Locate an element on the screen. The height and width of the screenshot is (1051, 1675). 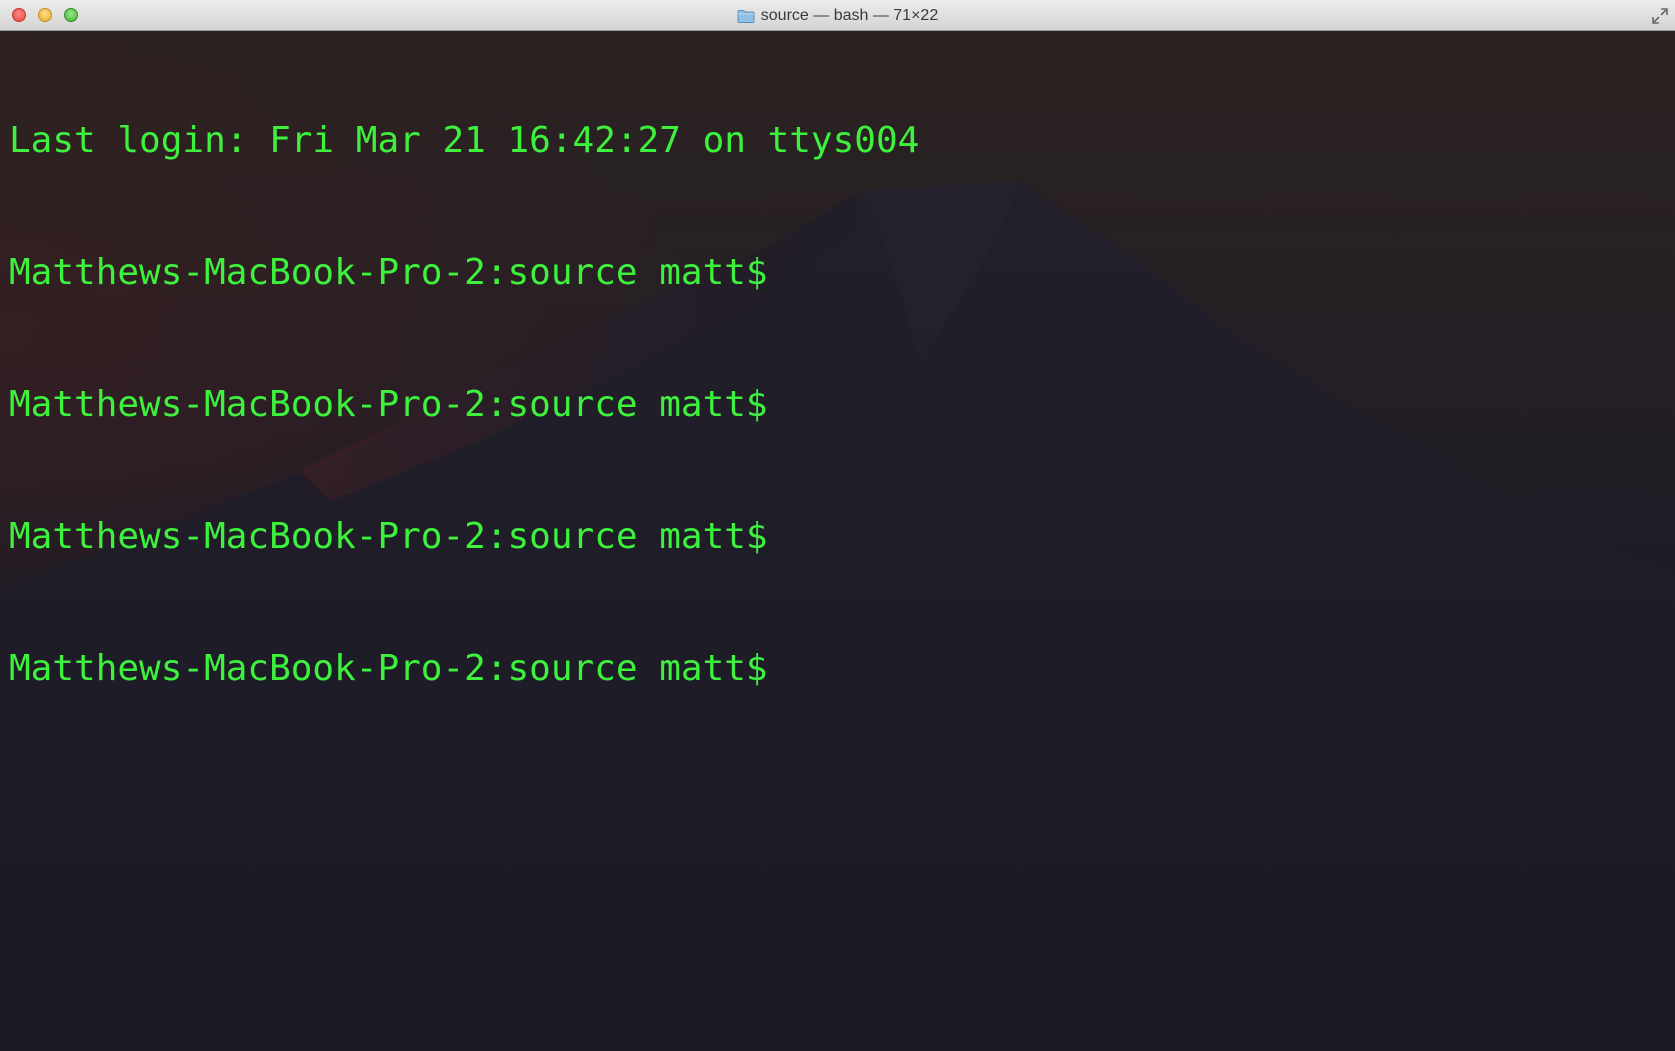
fullscreen-arrows-icon is located at coordinates (1660, 16).